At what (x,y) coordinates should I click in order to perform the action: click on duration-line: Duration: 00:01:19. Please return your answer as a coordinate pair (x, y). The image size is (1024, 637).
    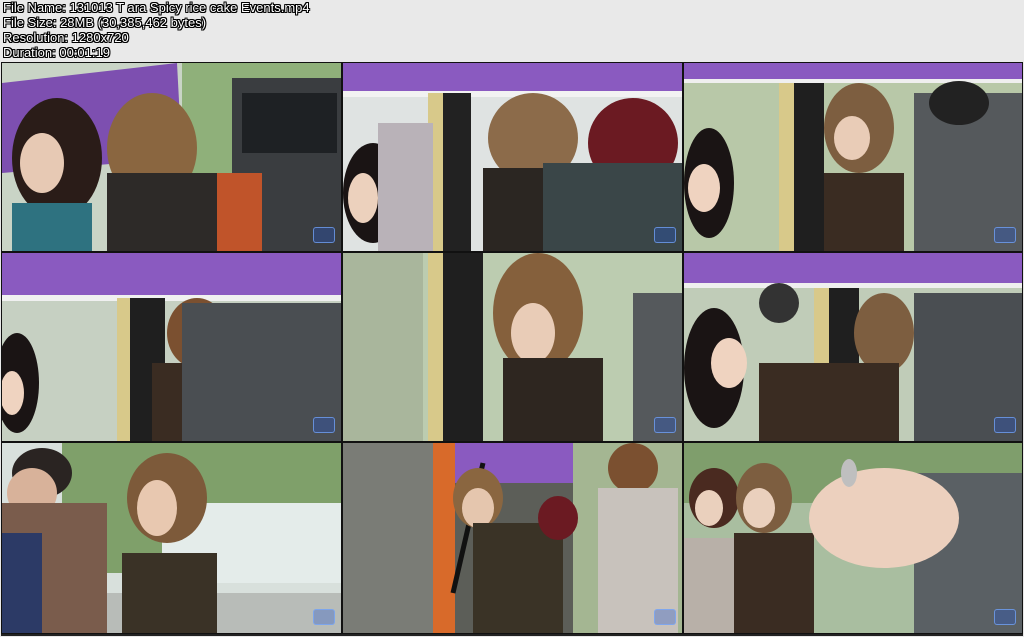
    Looking at the image, I should click on (56, 52).